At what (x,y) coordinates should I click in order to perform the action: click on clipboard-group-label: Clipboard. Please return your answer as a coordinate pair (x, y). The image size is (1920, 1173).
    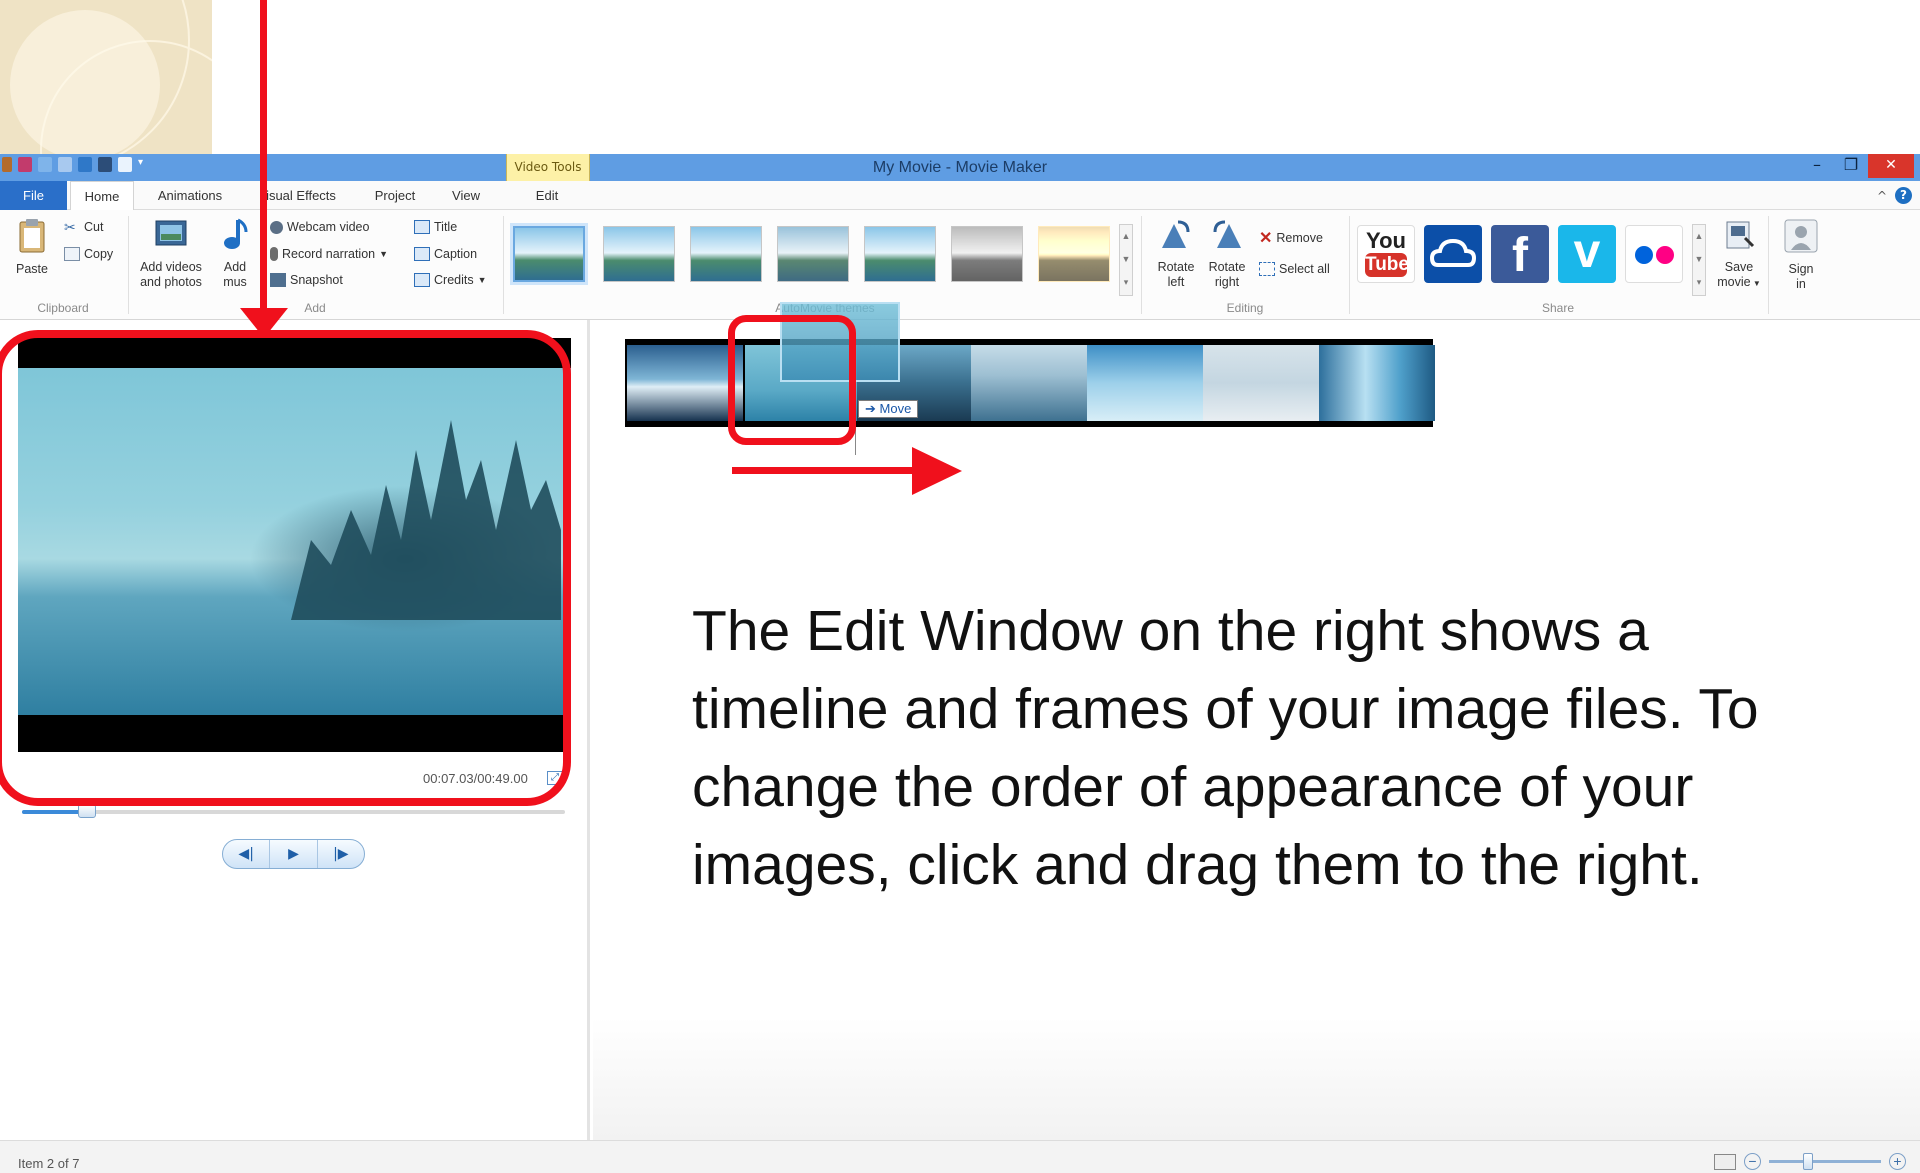
    Looking at the image, I should click on (63, 308).